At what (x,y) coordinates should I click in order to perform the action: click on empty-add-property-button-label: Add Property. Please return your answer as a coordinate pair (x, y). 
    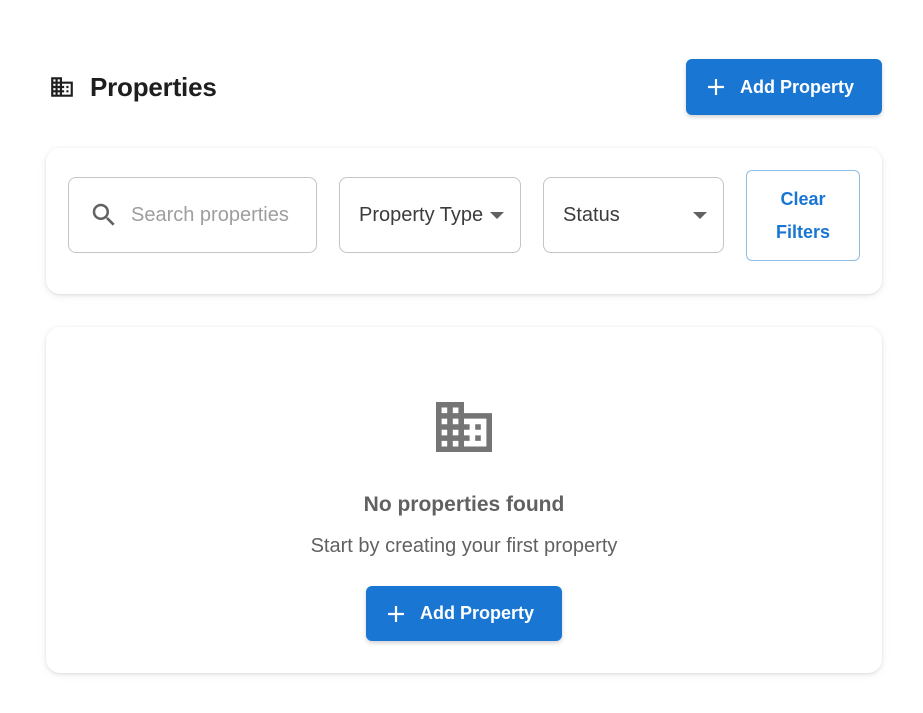
    Looking at the image, I should click on (477, 613).